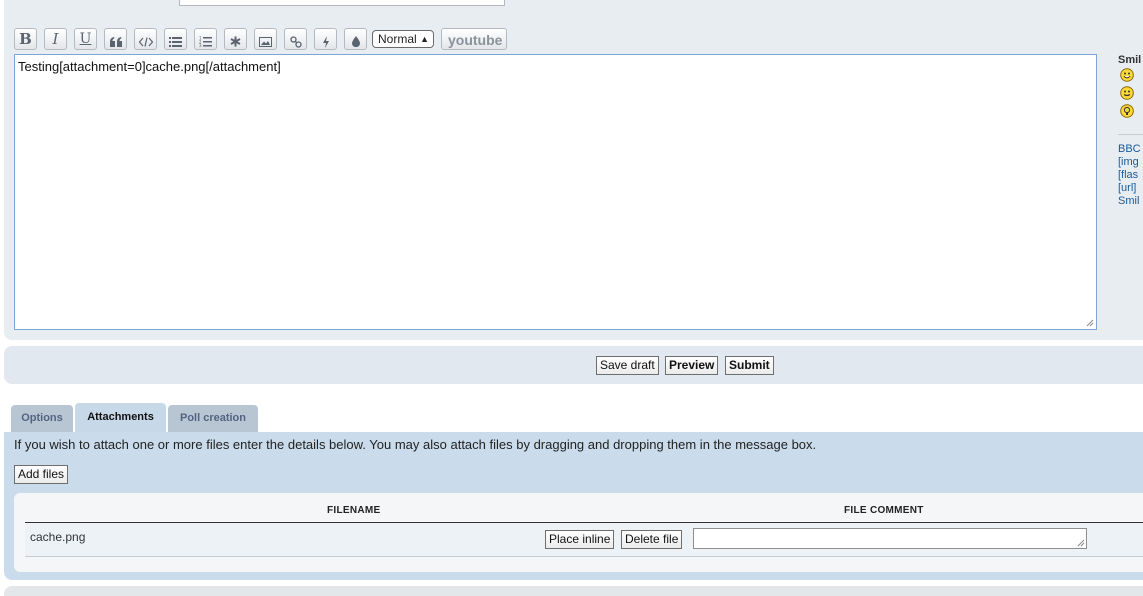  I want to click on font-size-select: Normal ▲, so click(403, 39).